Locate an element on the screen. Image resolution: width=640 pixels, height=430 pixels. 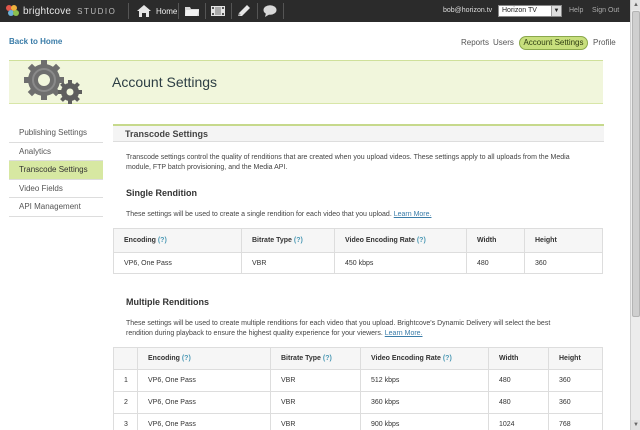
home-nav-button: Home is located at coordinates (156, 11).